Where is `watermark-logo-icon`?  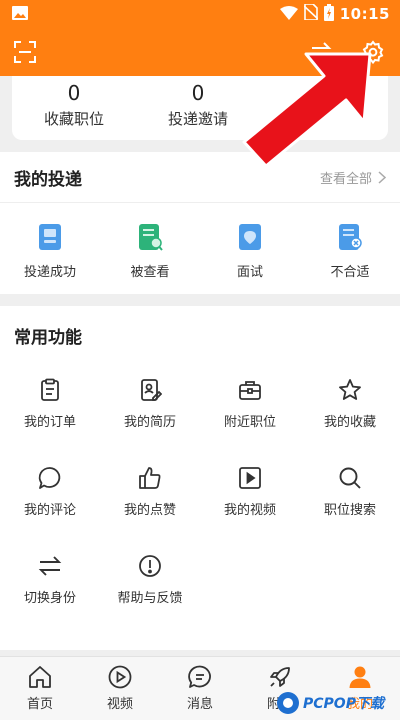 watermark-logo-icon is located at coordinates (288, 703).